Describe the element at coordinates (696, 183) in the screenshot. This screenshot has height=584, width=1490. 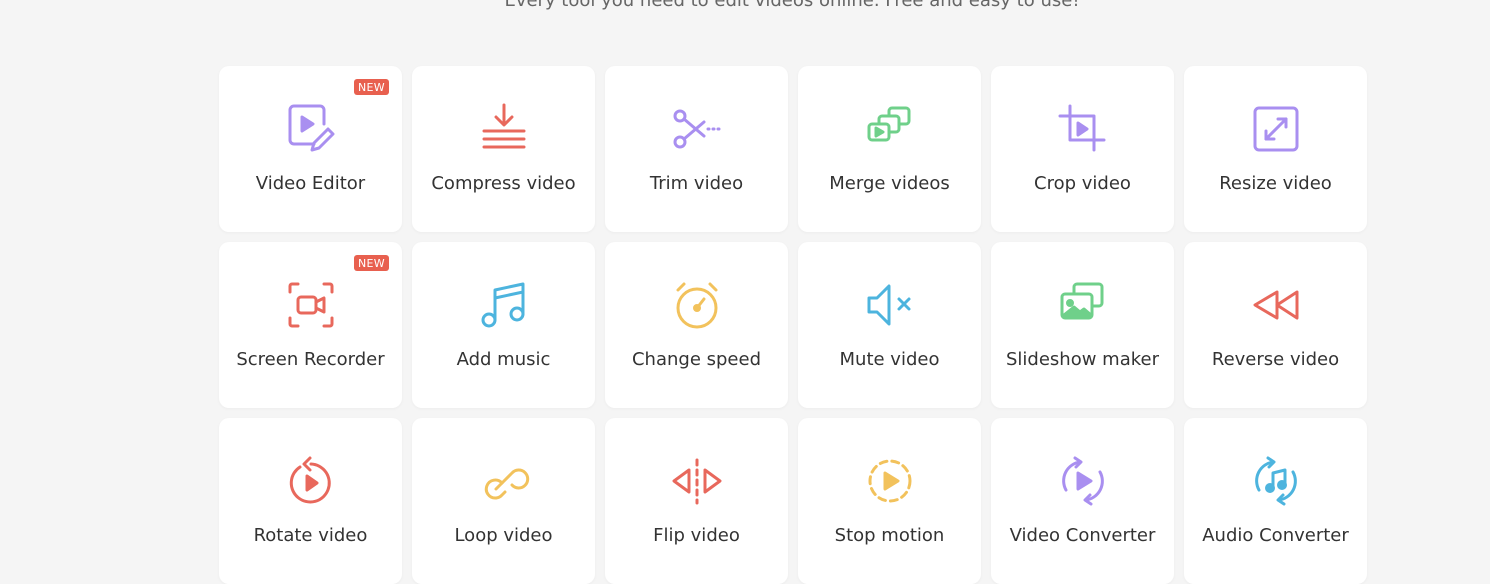
I see `tool-label: Trim video` at that location.